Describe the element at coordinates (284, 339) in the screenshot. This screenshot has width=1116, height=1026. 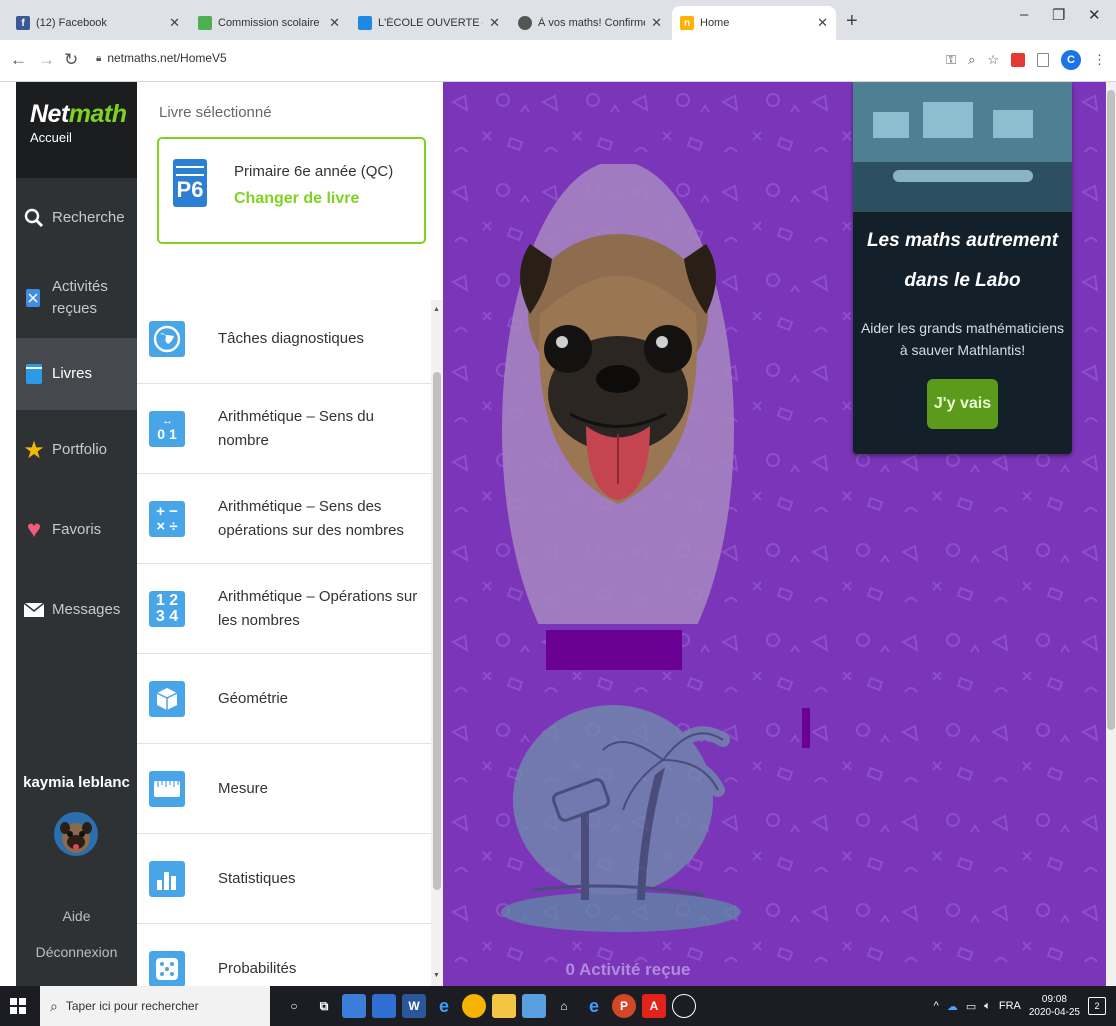
I see `chapter-item: Tâches diagnostiques` at that location.